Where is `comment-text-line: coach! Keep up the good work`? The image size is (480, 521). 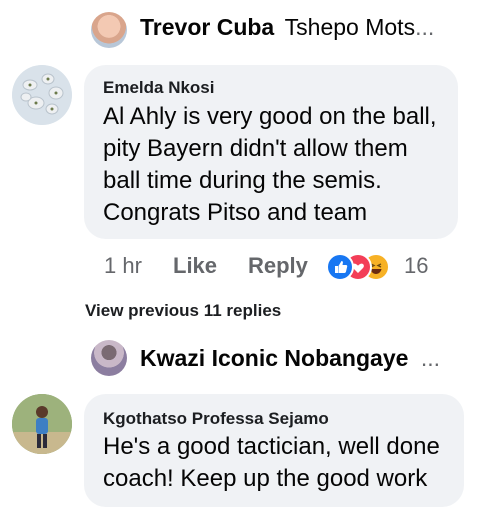 comment-text-line: coach! Keep up the good work is located at coordinates (265, 478).